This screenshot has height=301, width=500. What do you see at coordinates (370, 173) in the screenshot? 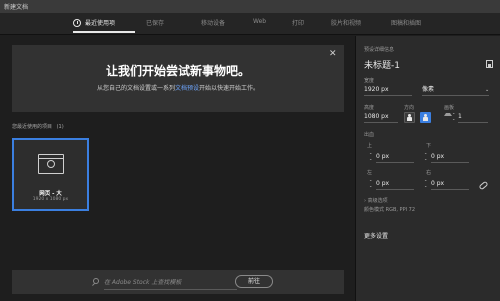
I see `bleed-left-label: 左` at bounding box center [370, 173].